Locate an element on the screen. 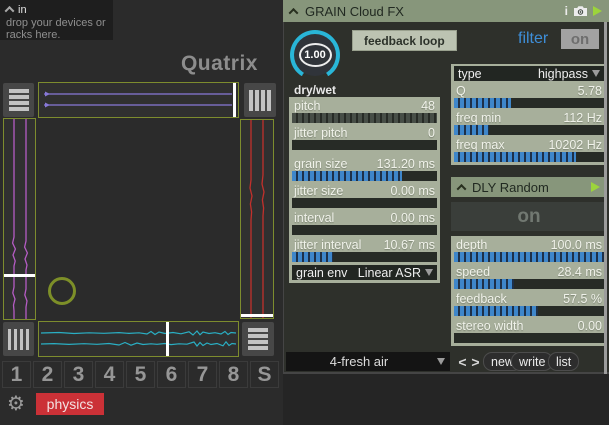  param-value: 10202 Hz is located at coordinates (575, 145).